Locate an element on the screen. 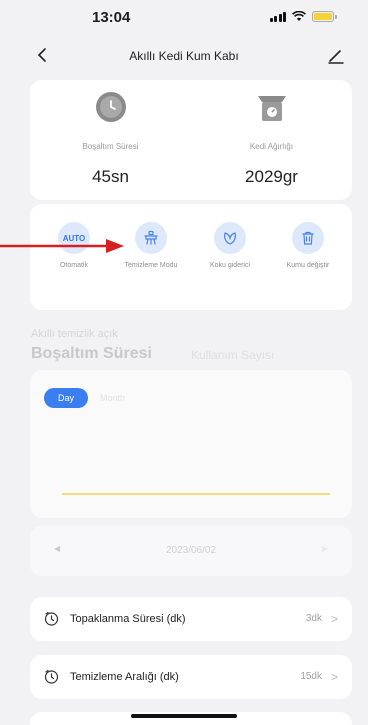 Image resolution: width=368 pixels, height=725 pixels. cat-weight-value: 2029gr is located at coordinates (271, 176).